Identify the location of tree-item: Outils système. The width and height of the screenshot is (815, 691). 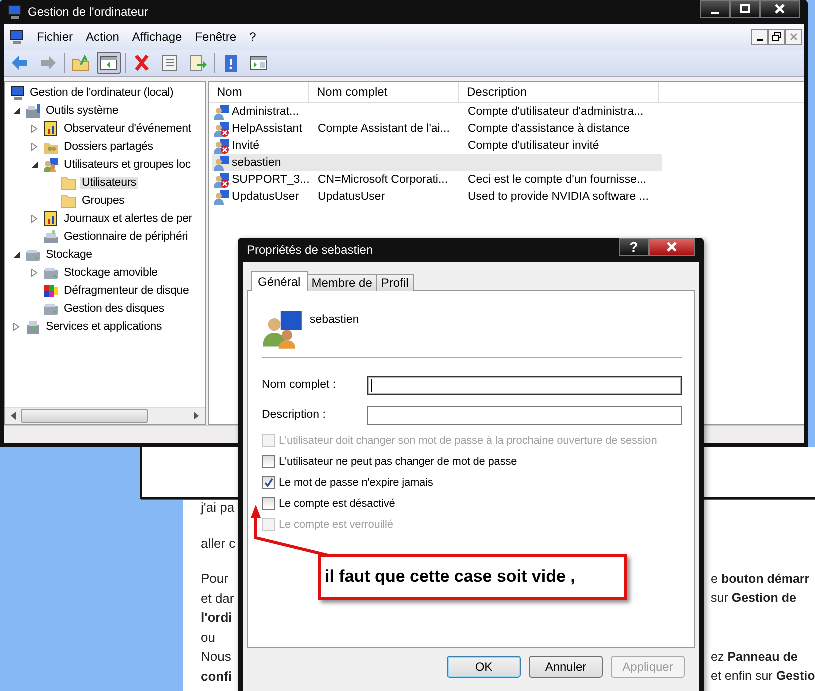
(82, 111).